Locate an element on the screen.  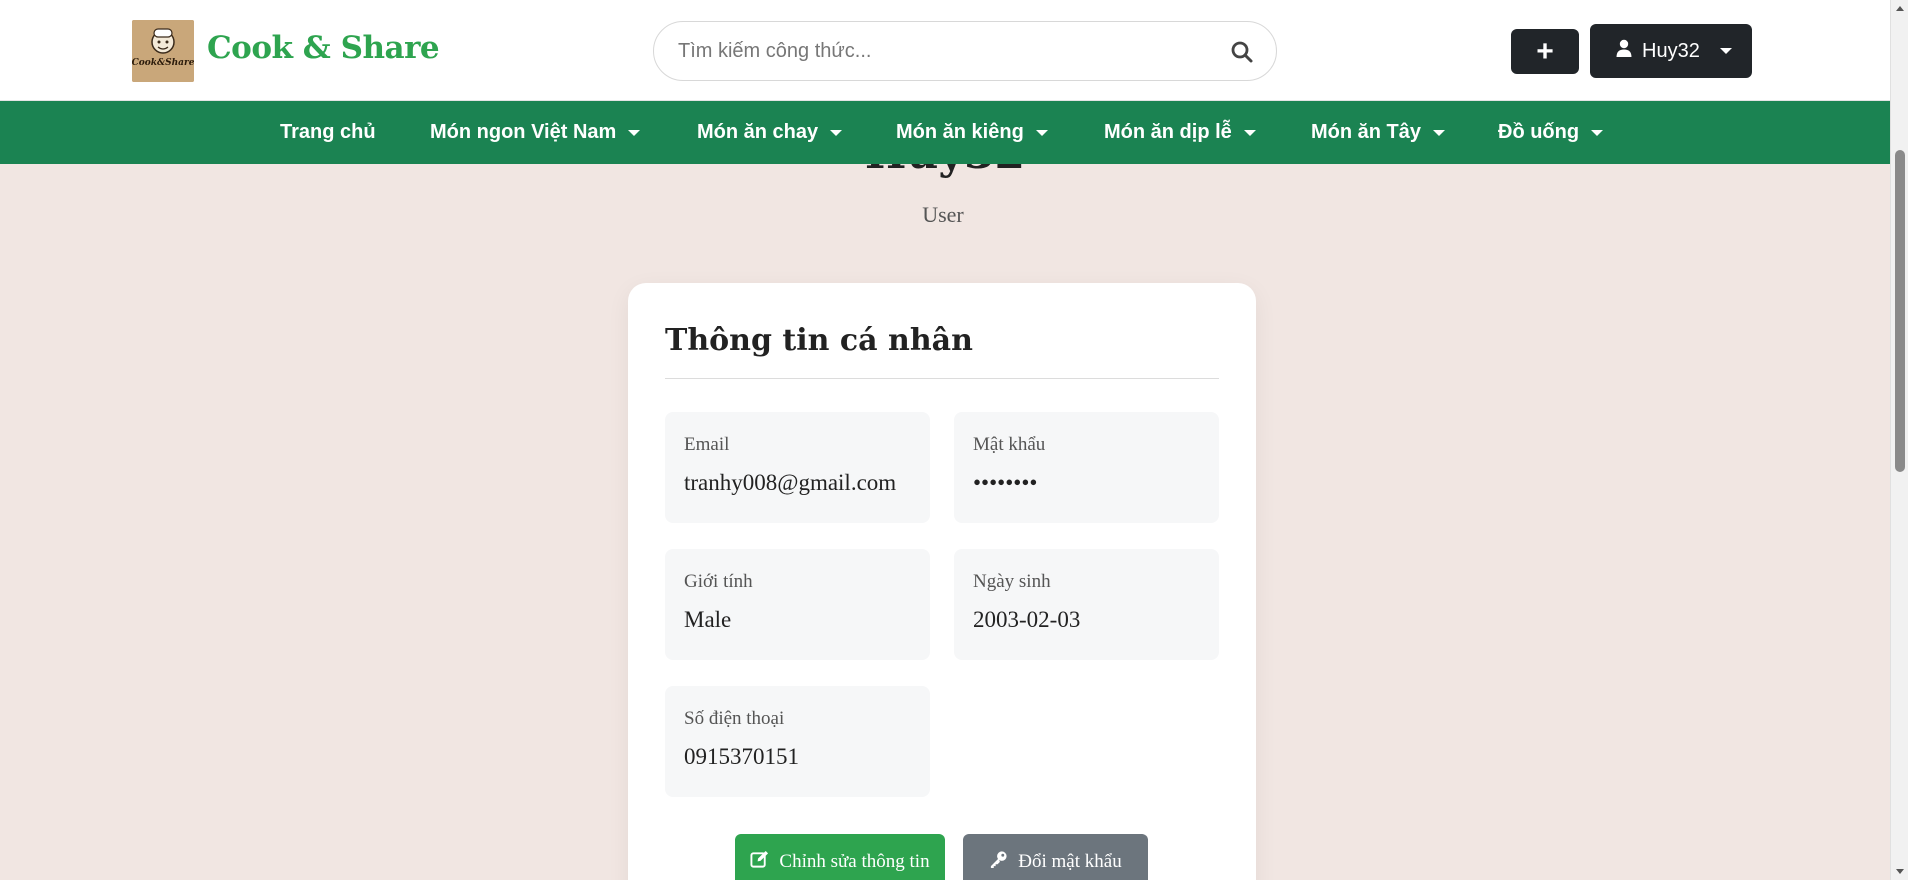
nav-item-holiday: Món ăn dịp lễ is located at coordinates (1180, 132).